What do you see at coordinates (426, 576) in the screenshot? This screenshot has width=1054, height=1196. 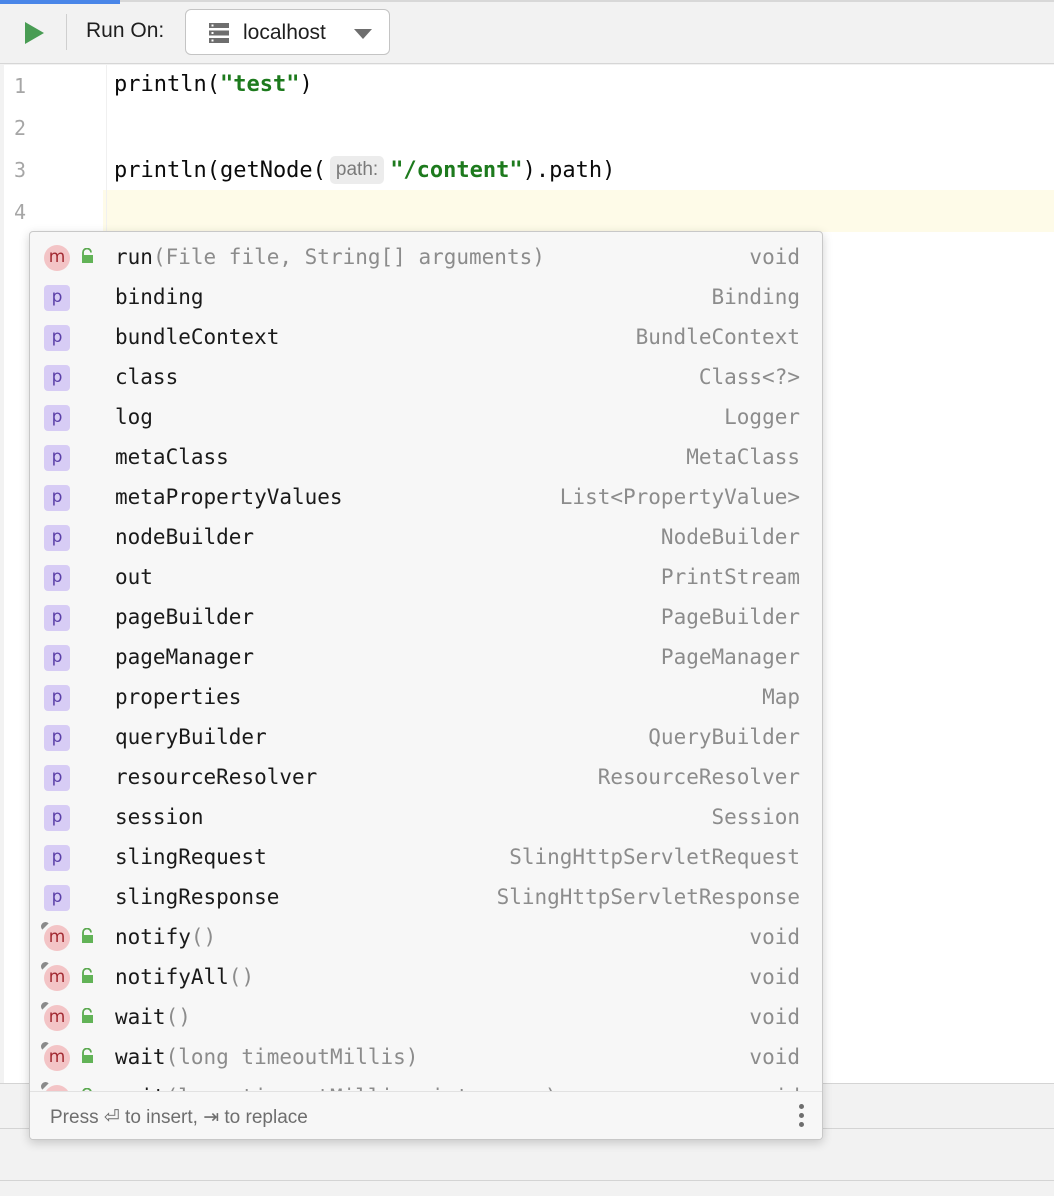 I see `completion-item: p out PrintStream` at bounding box center [426, 576].